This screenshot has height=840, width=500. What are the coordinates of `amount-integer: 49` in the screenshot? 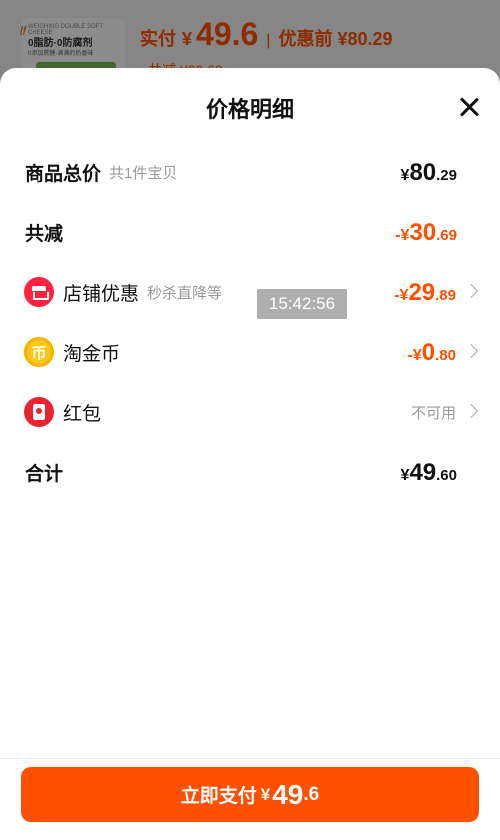 It's located at (423, 472).